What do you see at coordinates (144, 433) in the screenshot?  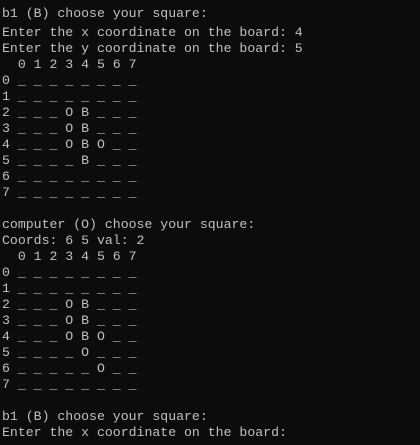 I see `input-x-line: Enter the x coordinate on the board:` at bounding box center [144, 433].